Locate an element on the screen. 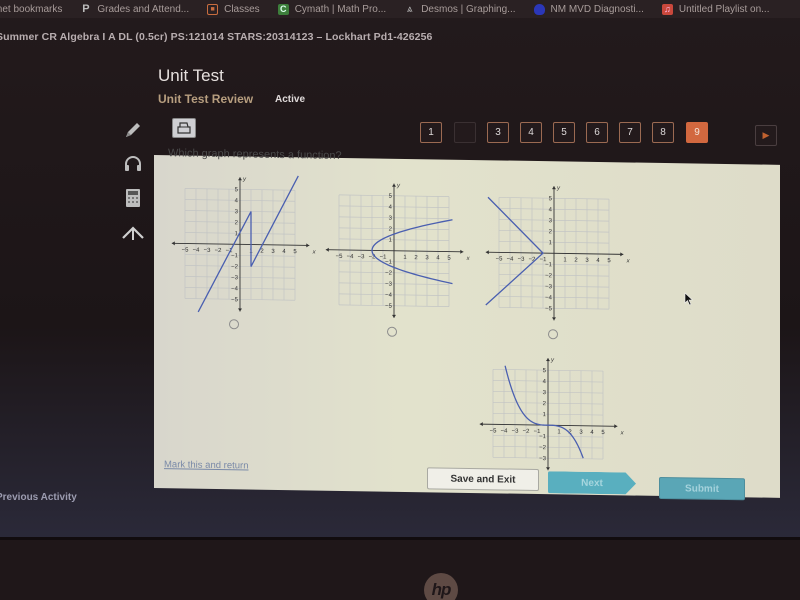 The image size is (800, 600). reference-tool is located at coordinates (133, 232).